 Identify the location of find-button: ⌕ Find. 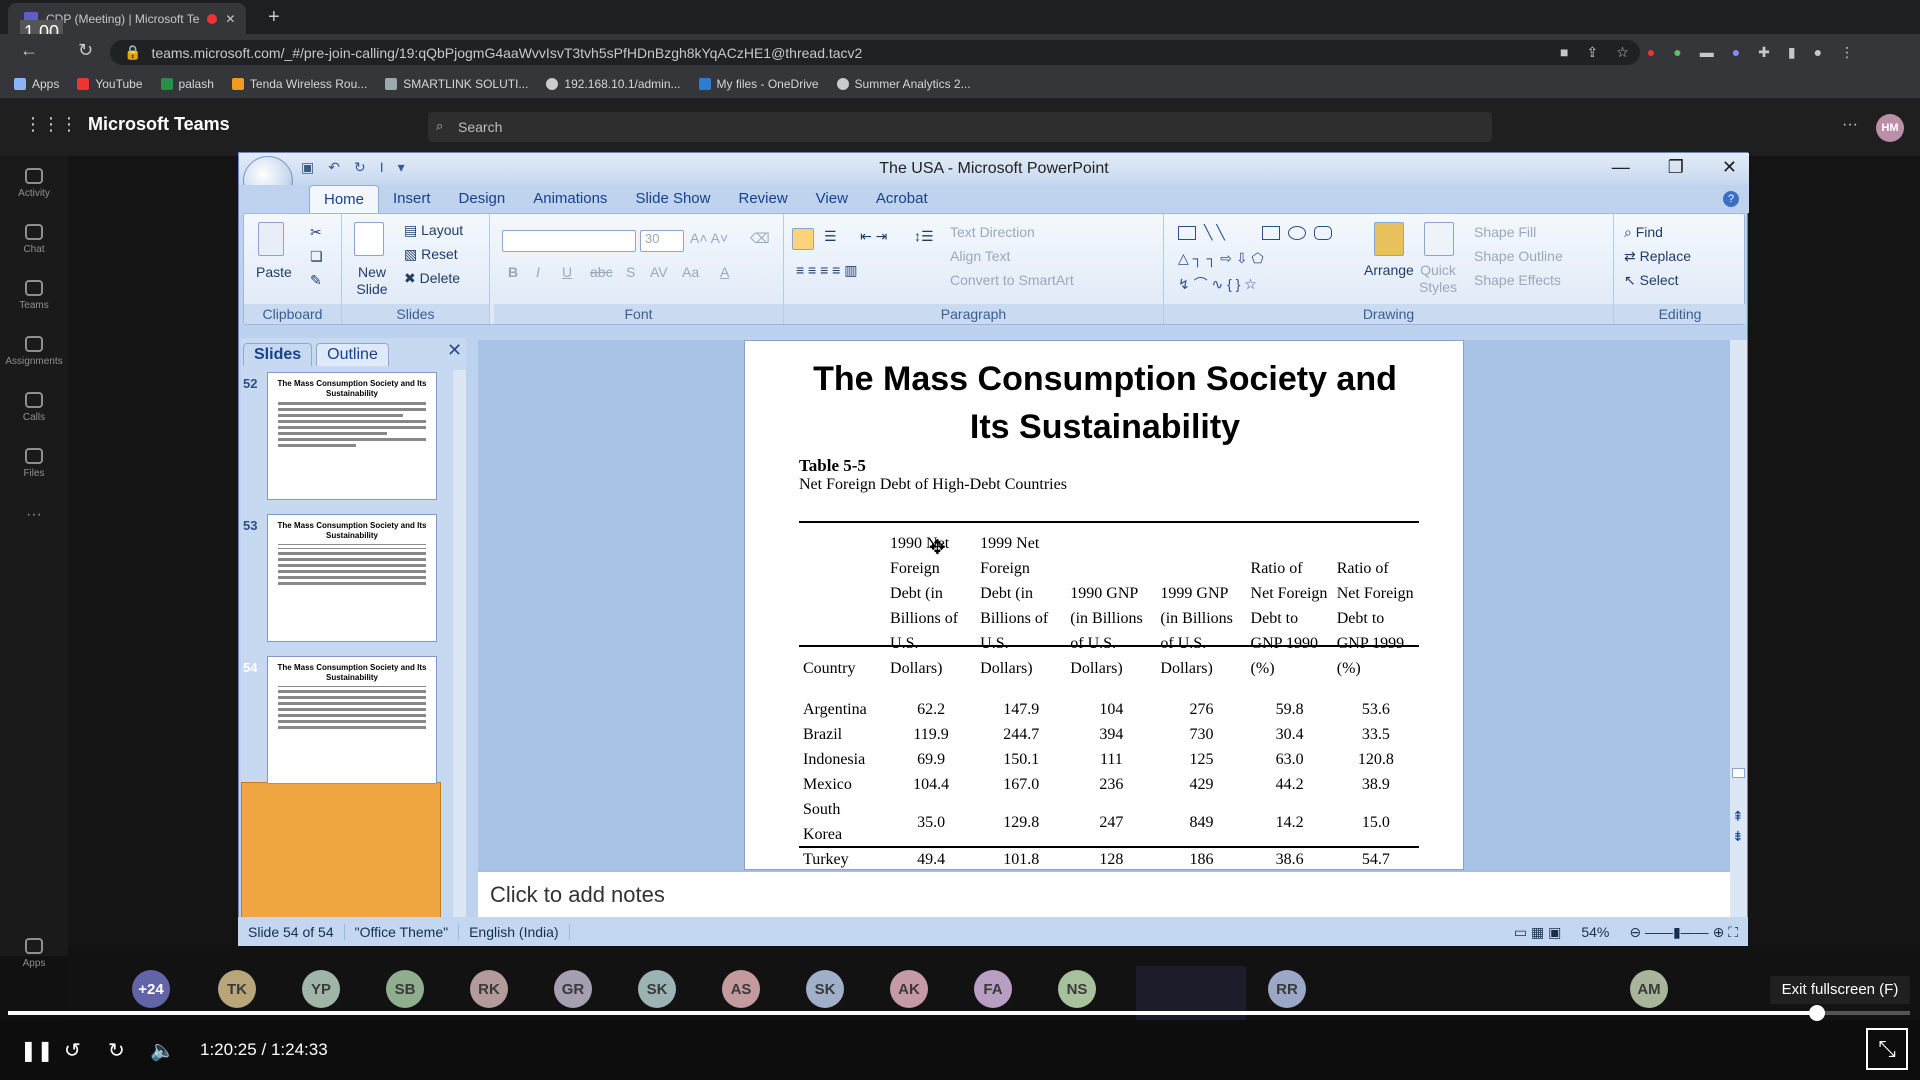
(1643, 232).